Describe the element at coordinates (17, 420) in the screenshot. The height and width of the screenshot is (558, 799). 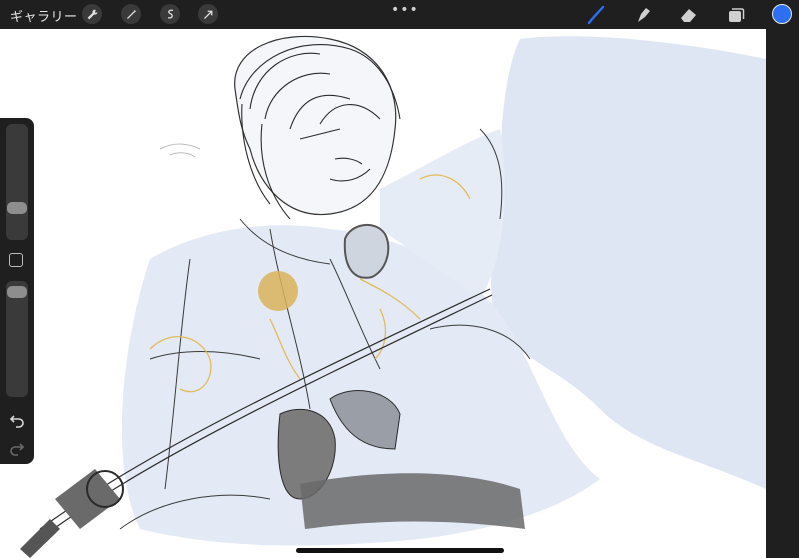
I see `undo-icon` at that location.